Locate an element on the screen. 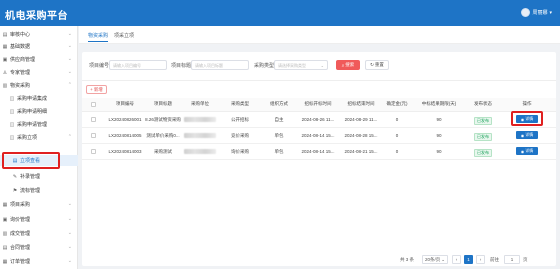 This screenshot has height=269, width=560. cell-purchase-type: 公开招标 is located at coordinates (240, 119).